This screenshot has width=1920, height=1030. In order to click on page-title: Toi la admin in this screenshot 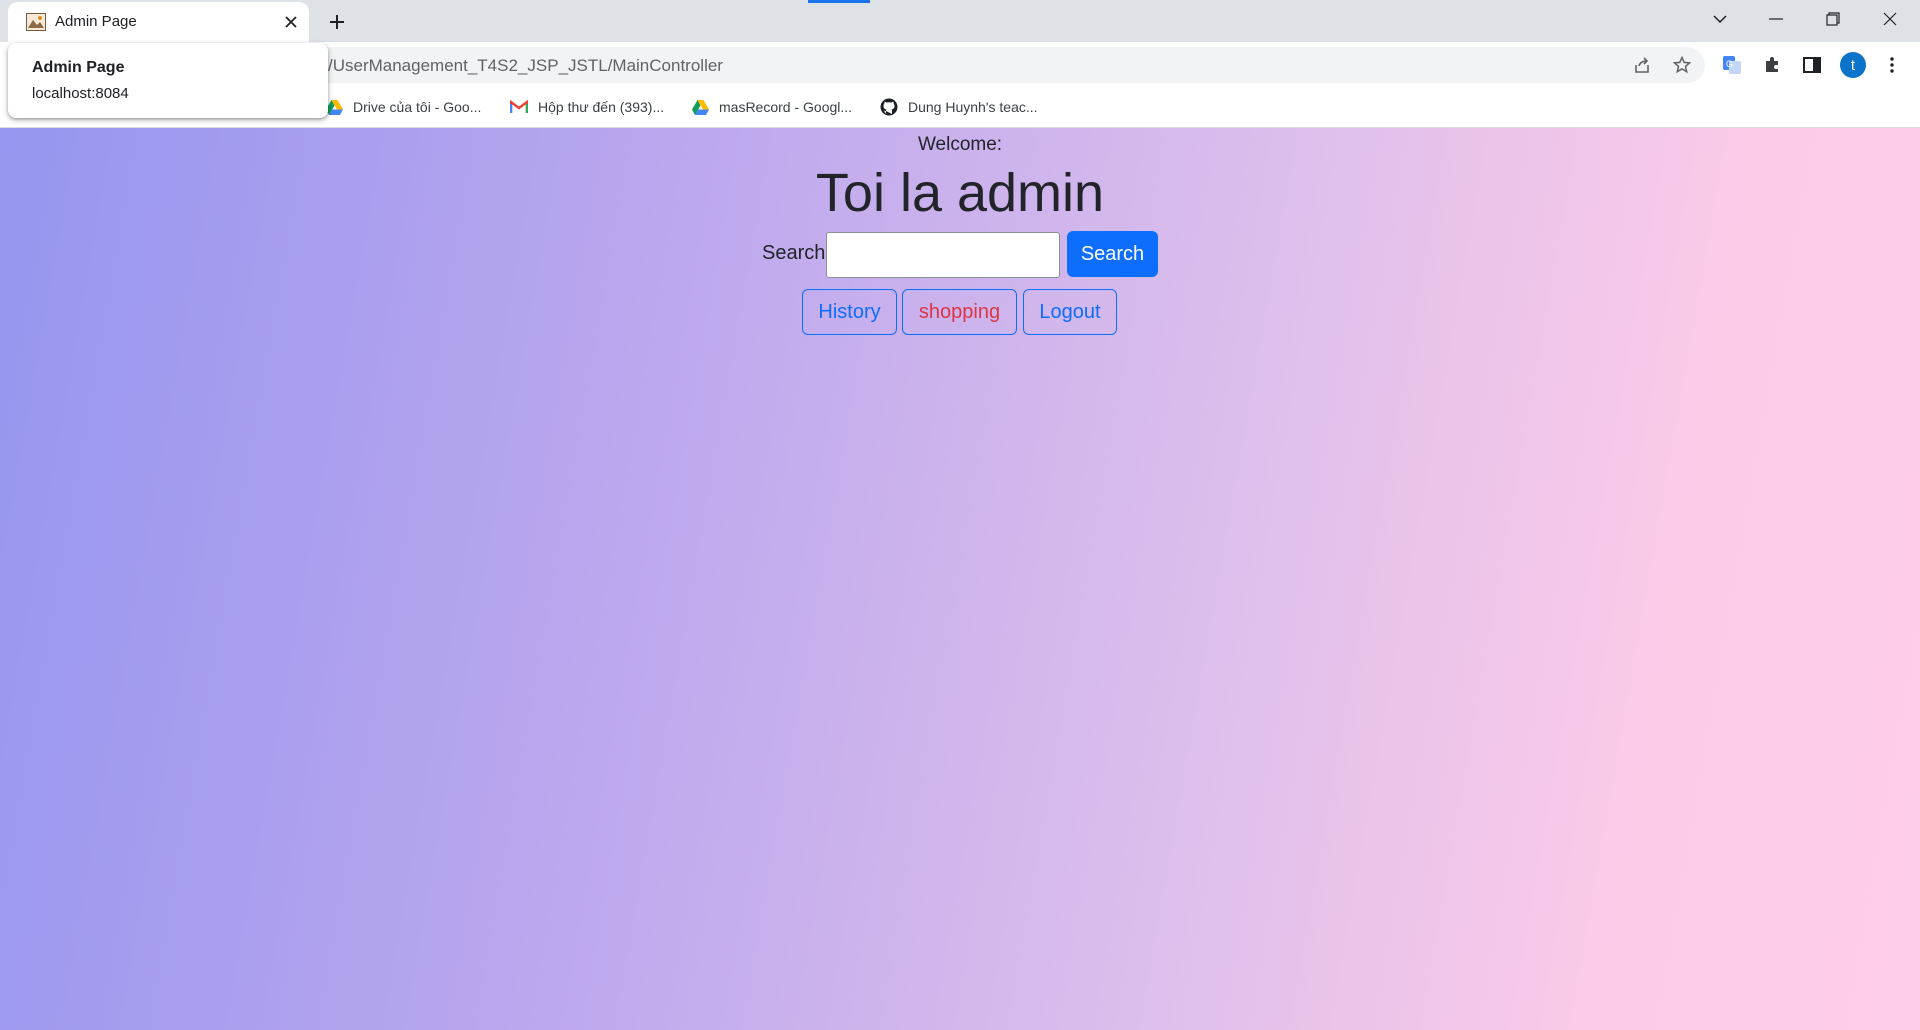, I will do `click(960, 193)`.